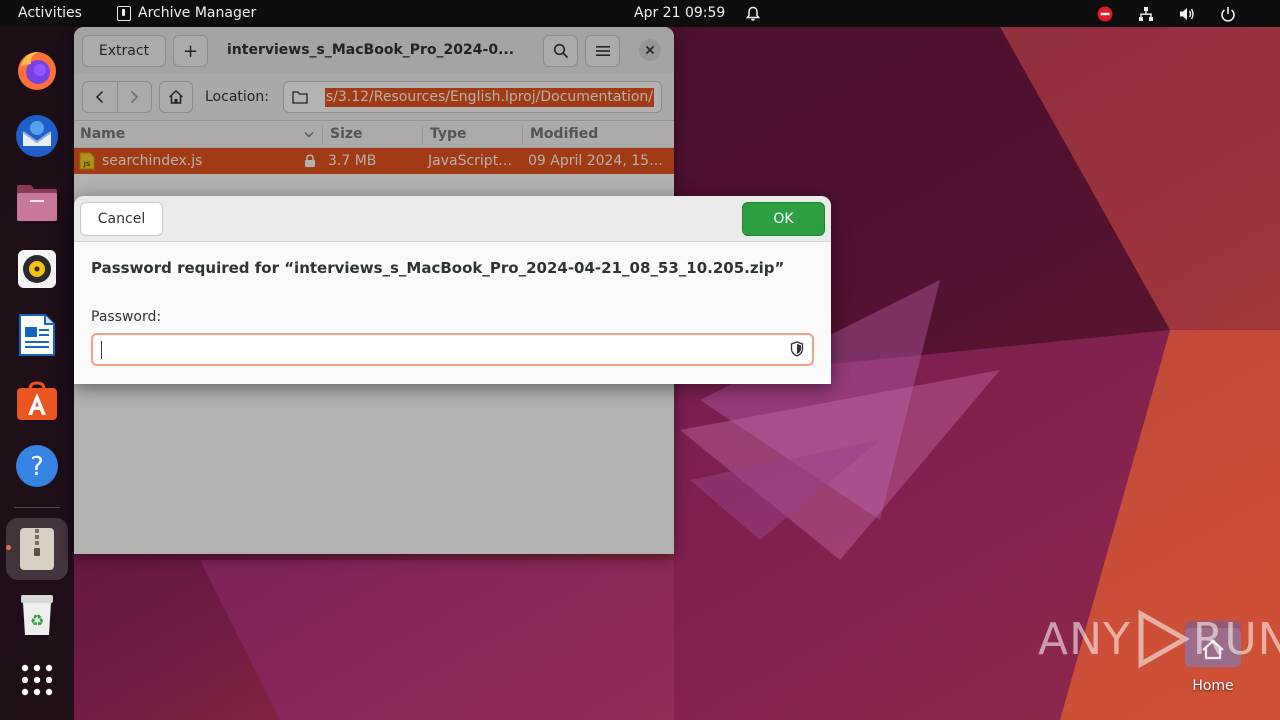 The height and width of the screenshot is (720, 1280). I want to click on system-tray, so click(1166, 13).